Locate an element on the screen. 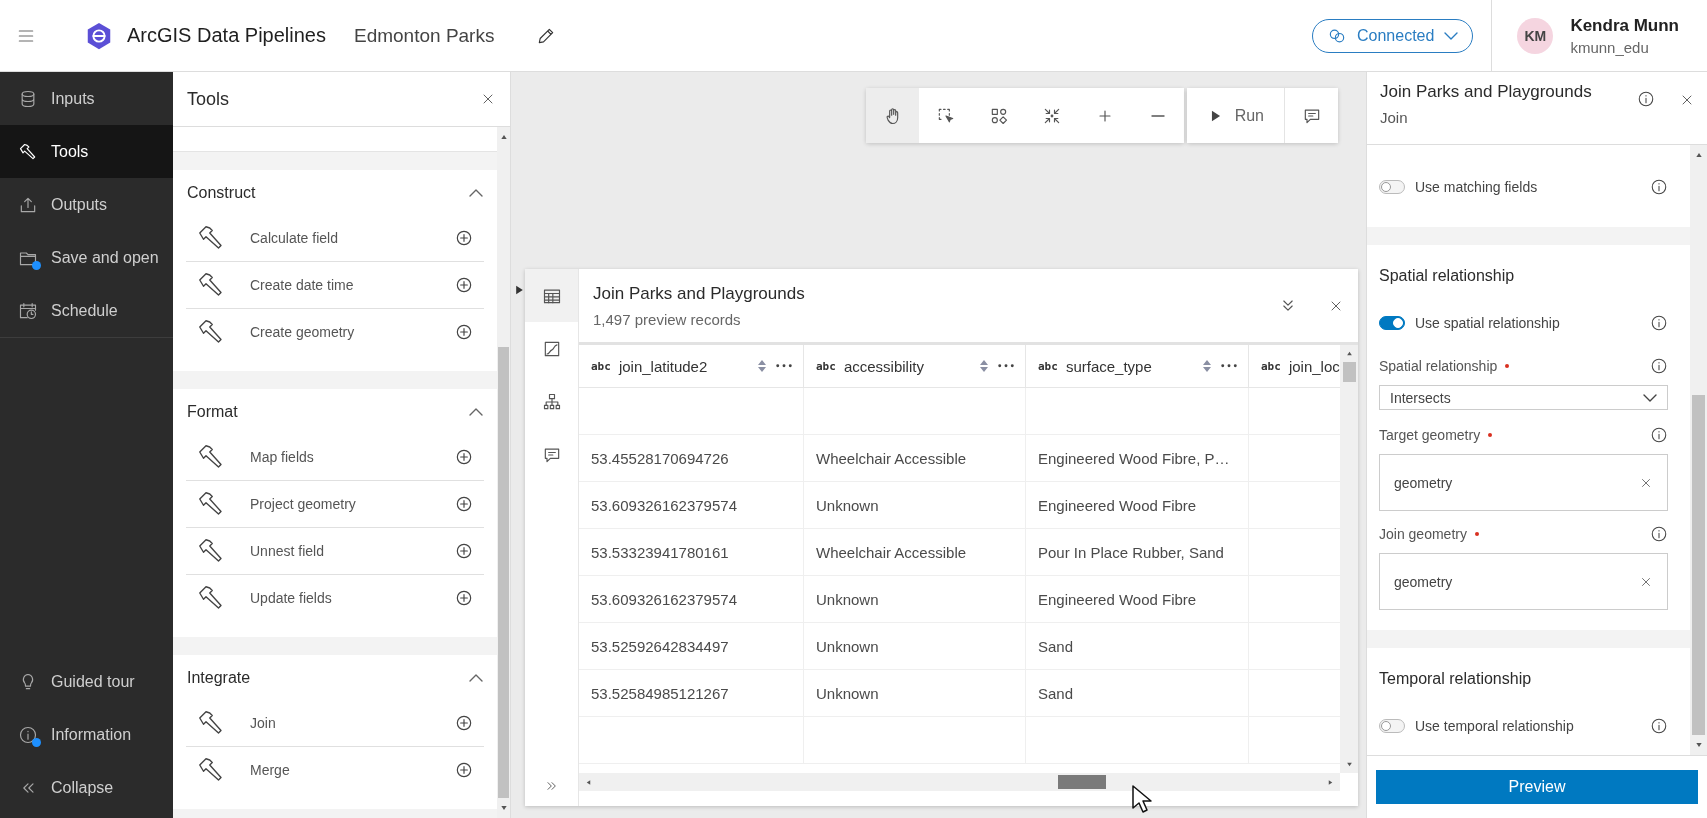 The image size is (1707, 818). chevron-up-icon is located at coordinates (476, 677).